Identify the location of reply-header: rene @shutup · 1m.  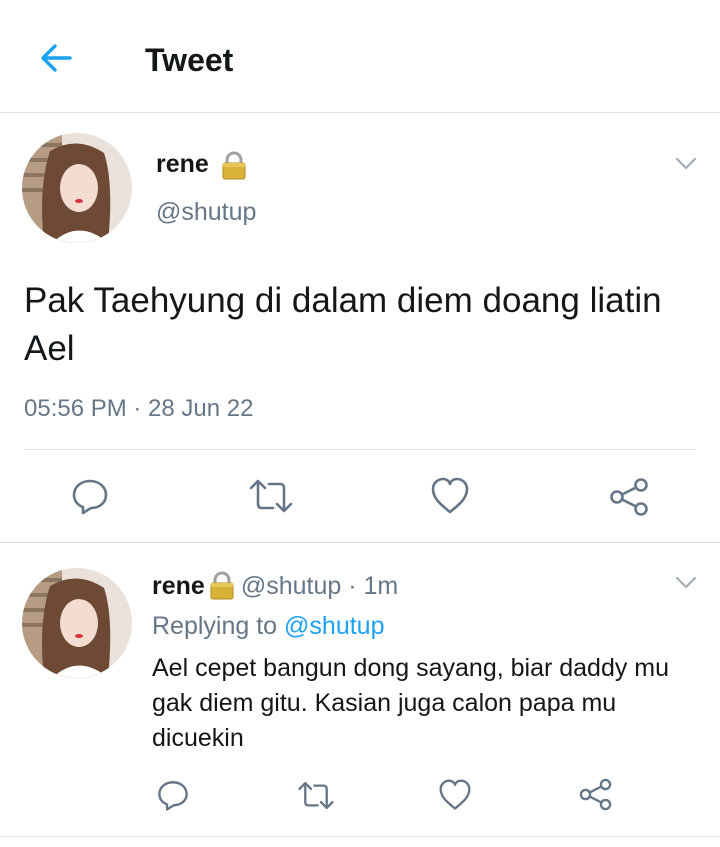
(275, 585).